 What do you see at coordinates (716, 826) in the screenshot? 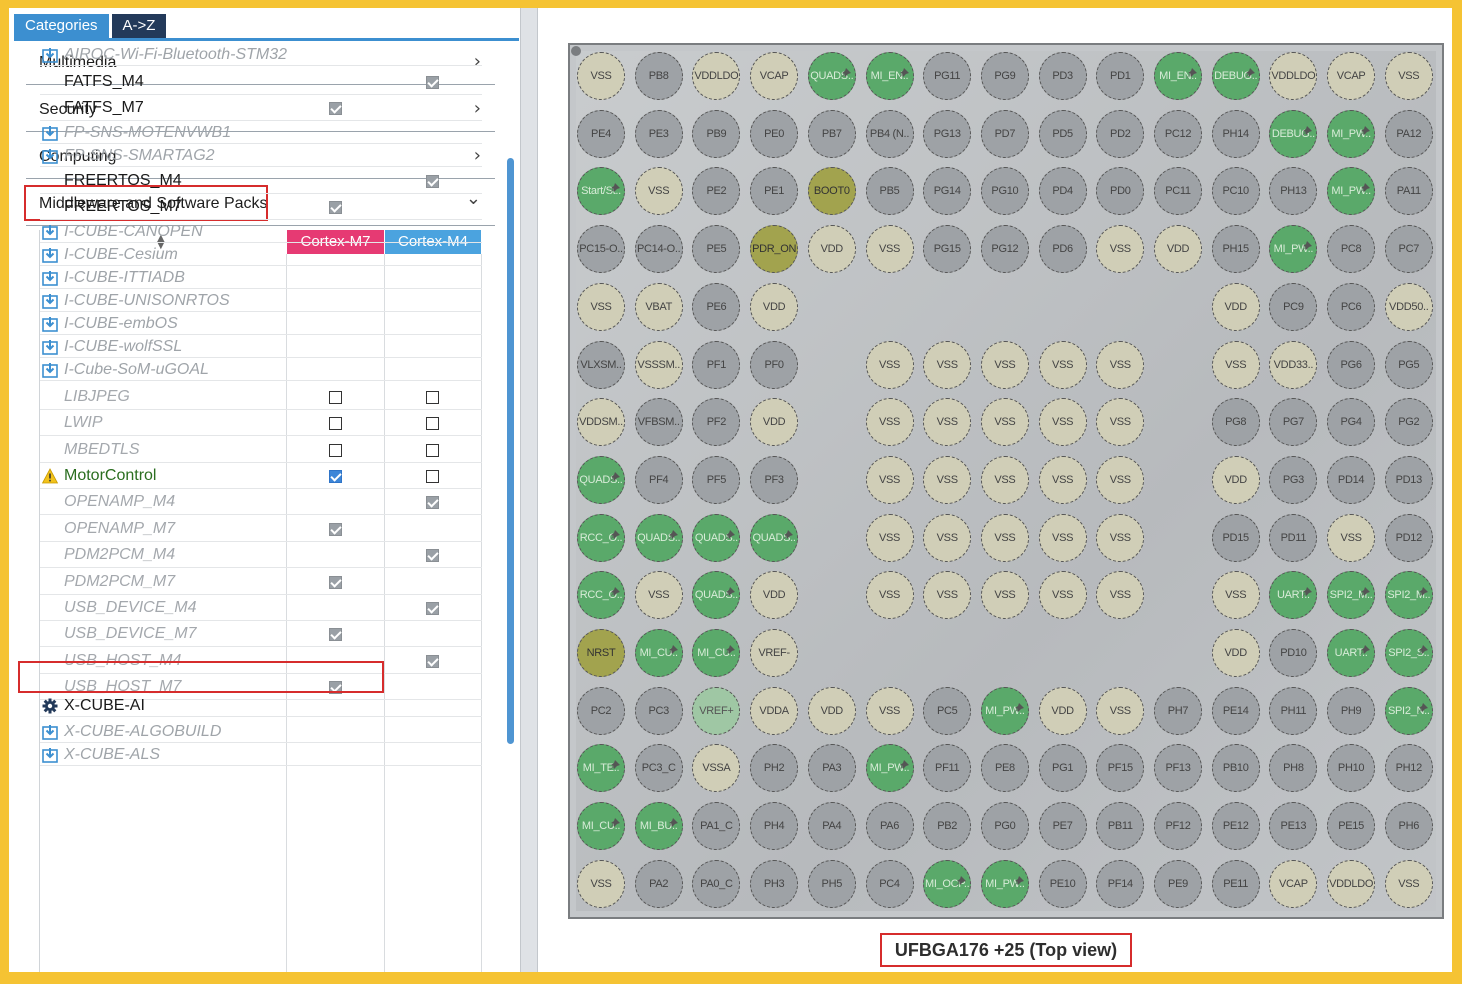
I see `pin: PA1_C` at bounding box center [716, 826].